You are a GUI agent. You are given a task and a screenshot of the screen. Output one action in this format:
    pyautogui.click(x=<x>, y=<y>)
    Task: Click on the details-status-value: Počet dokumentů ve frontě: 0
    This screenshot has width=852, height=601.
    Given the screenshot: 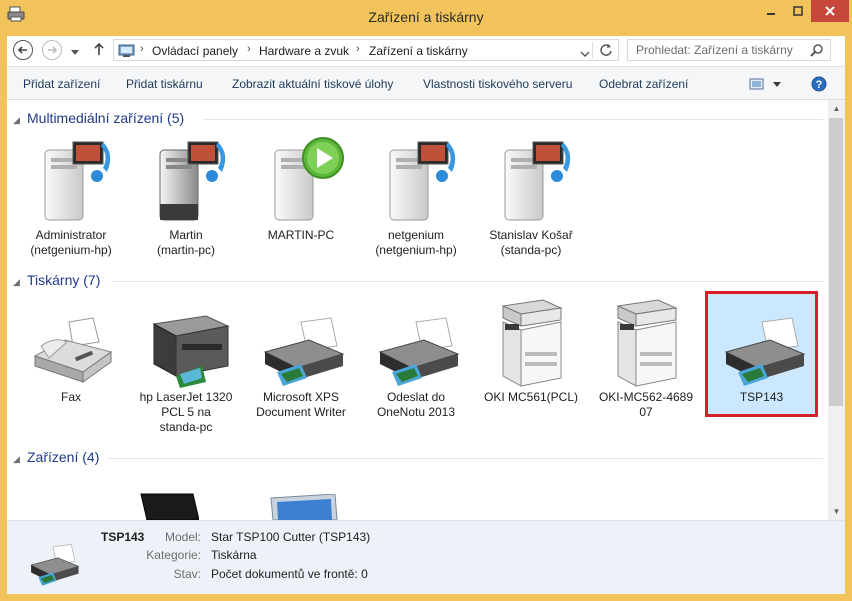 What is the action you would take?
    pyautogui.click(x=289, y=574)
    